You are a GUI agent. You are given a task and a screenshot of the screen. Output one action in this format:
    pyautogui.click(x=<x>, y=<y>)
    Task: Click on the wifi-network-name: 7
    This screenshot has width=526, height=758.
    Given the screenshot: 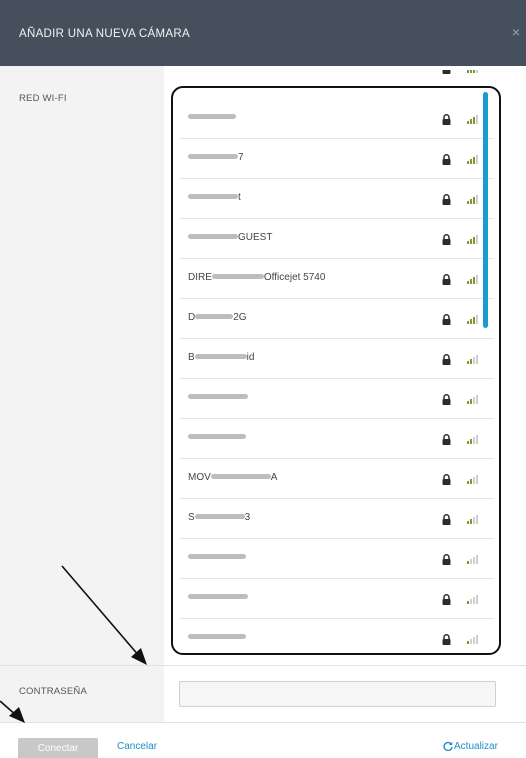 What is the action you would take?
    pyautogui.click(x=216, y=157)
    